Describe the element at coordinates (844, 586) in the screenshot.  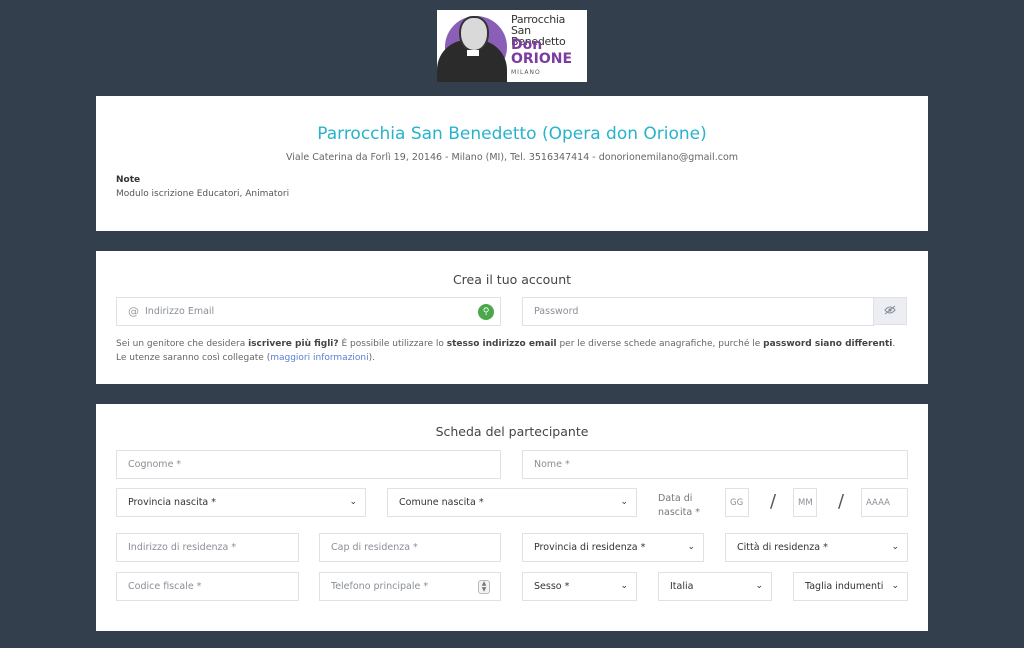
I see `taglia-value: Taglia indumenti` at that location.